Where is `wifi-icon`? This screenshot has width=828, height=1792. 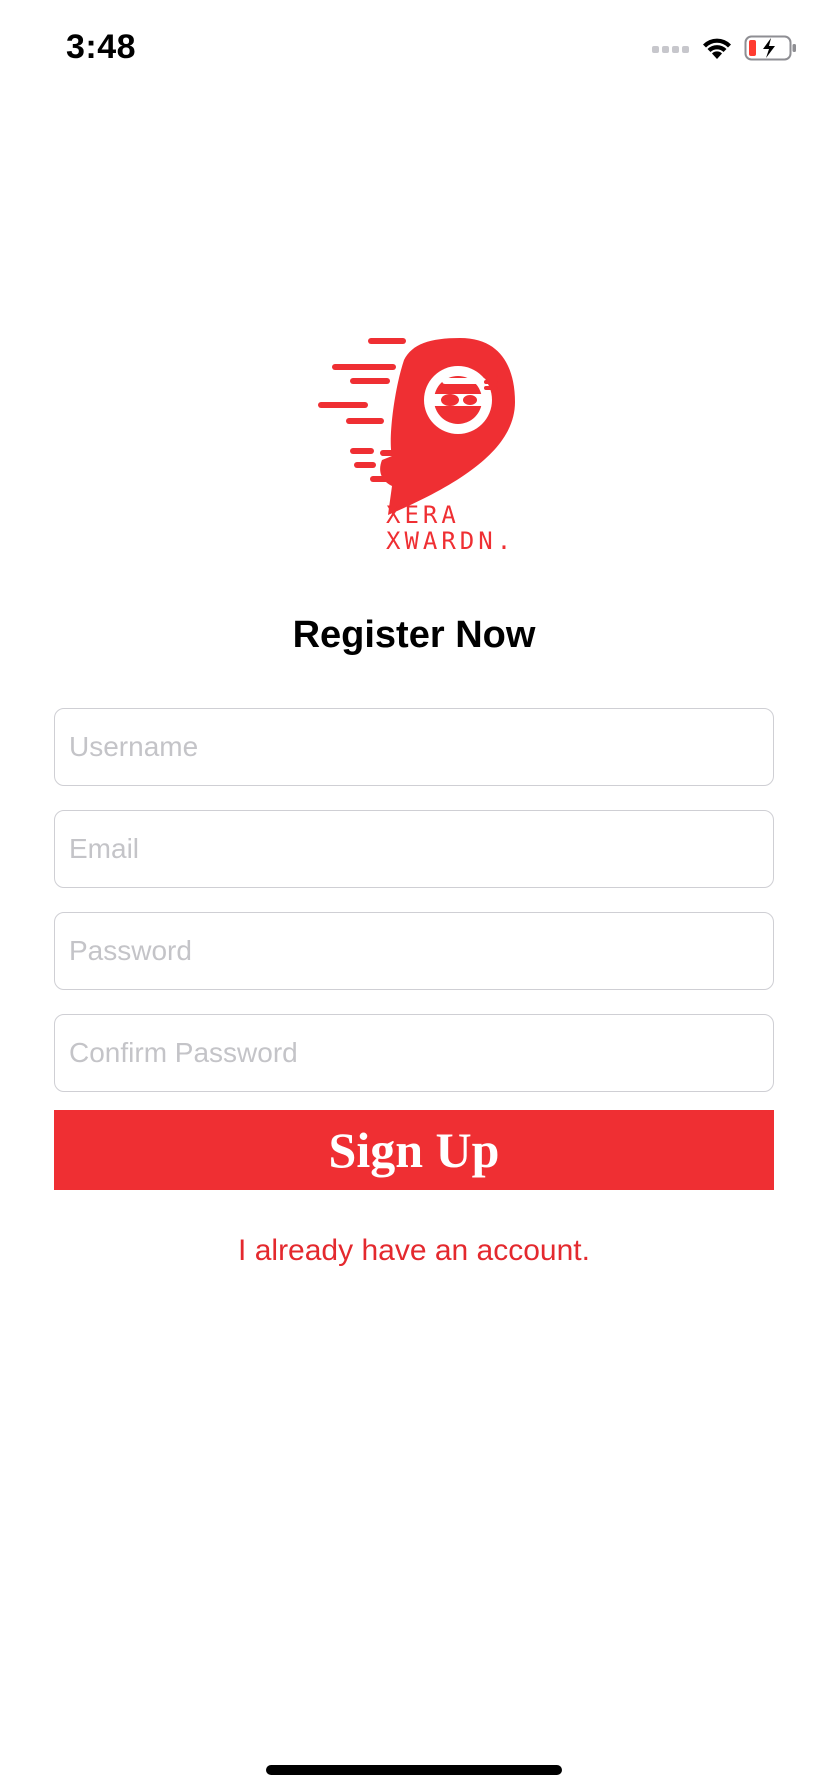
wifi-icon is located at coordinates (717, 50).